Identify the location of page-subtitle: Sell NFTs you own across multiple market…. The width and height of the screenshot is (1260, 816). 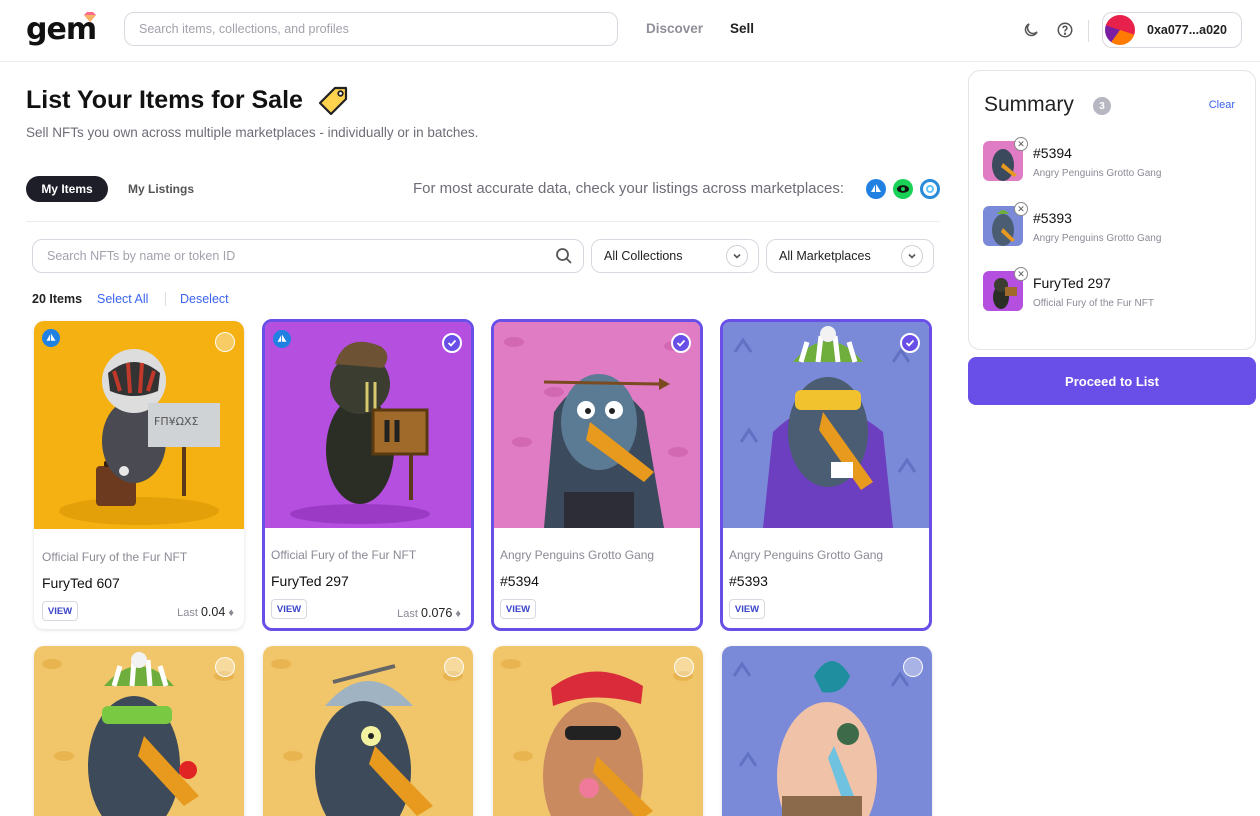
(252, 132).